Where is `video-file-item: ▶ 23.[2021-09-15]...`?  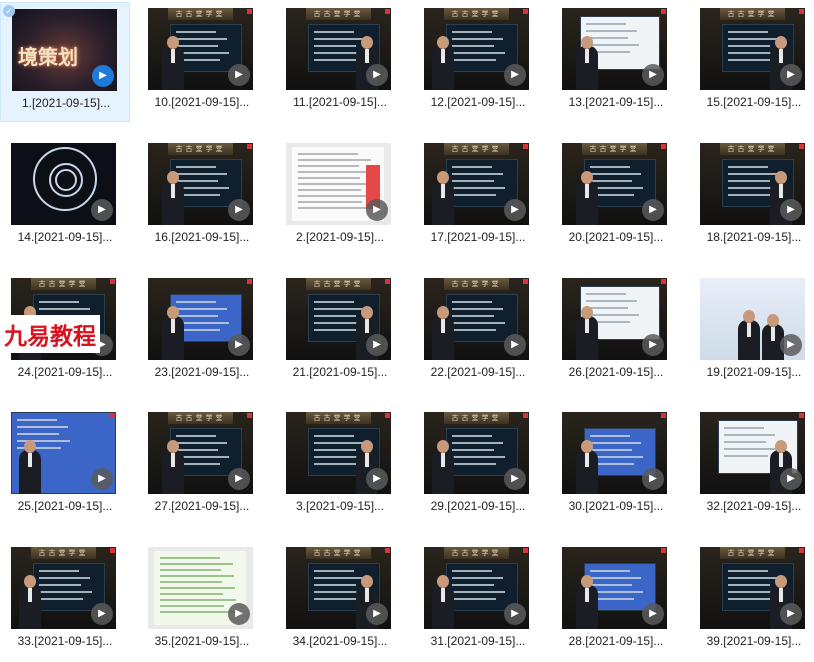
video-file-item: ▶ 23.[2021-09-15]... is located at coordinates (202, 332).